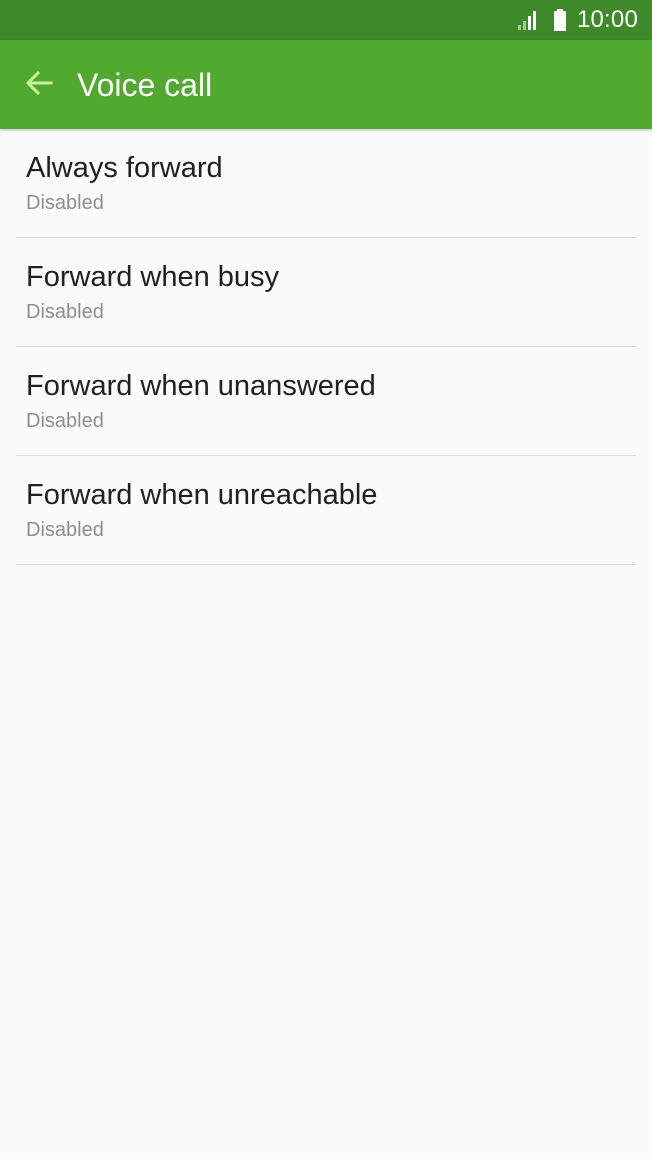  What do you see at coordinates (326, 292) in the screenshot?
I see `list-item-forward-when-busy: Forward when busy Disabled` at bounding box center [326, 292].